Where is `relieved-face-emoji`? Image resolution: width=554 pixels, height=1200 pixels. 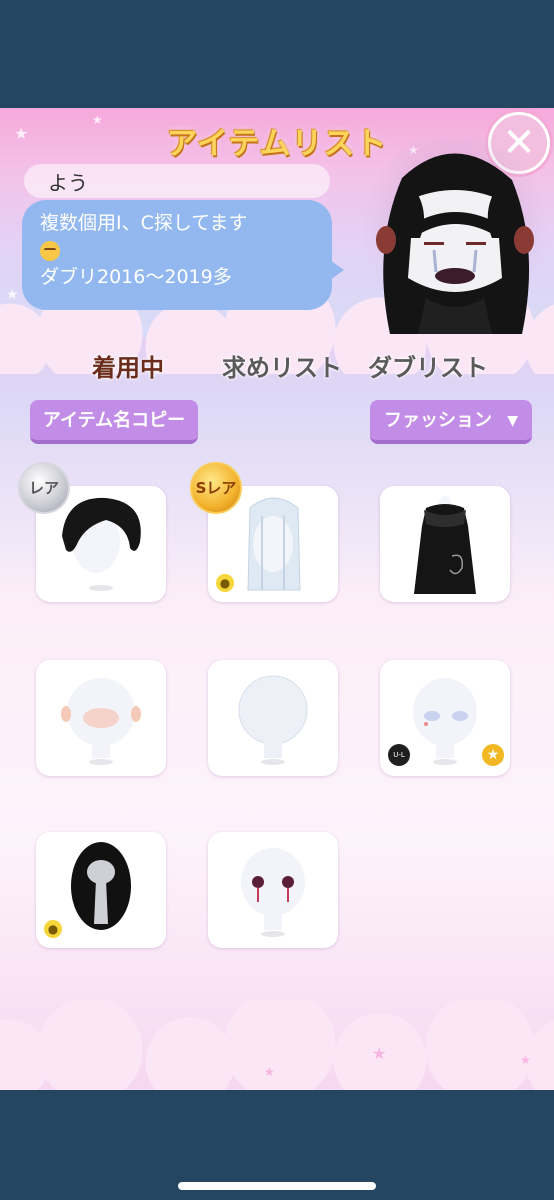 relieved-face-emoji is located at coordinates (186, 250).